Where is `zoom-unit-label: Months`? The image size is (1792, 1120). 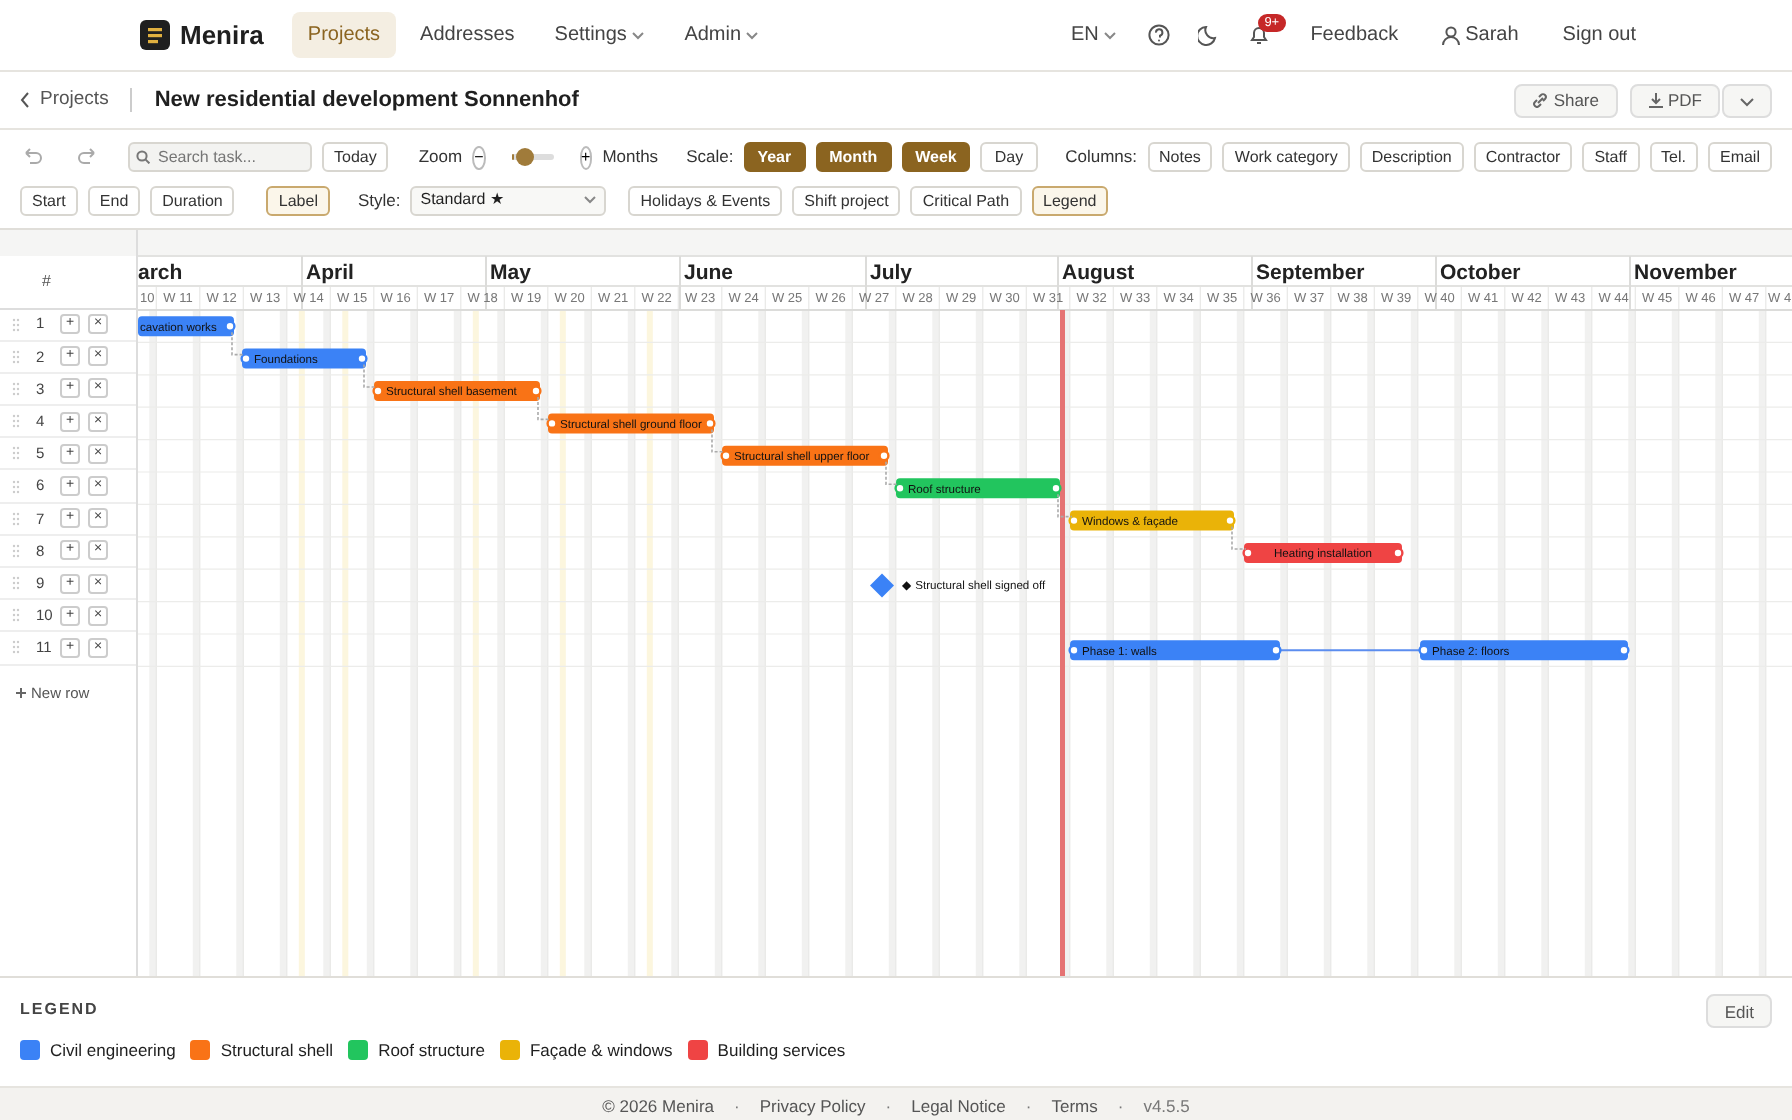 zoom-unit-label: Months is located at coordinates (630, 157).